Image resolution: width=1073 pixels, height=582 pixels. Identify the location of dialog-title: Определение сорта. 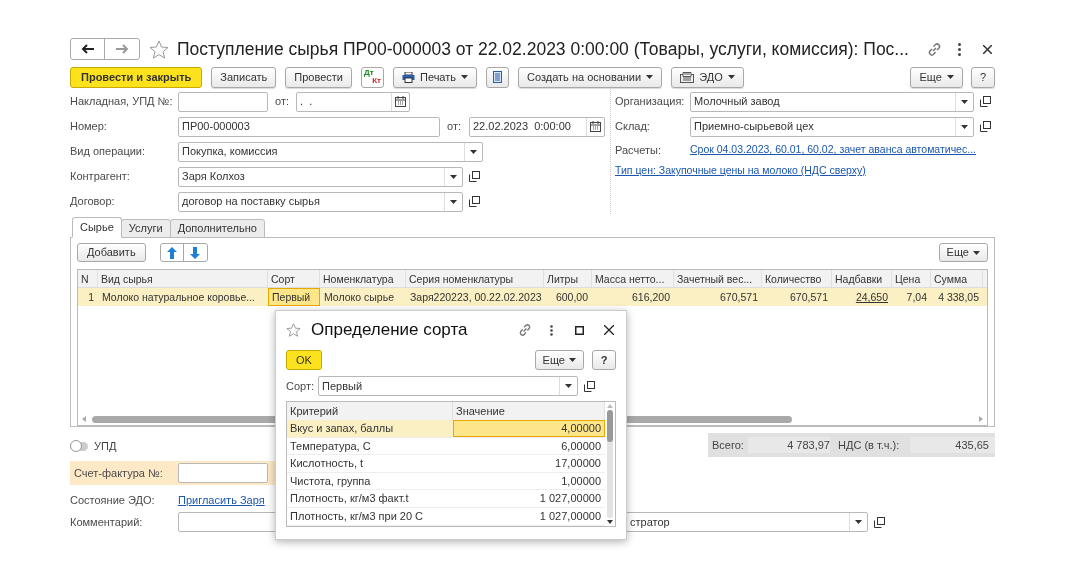
(389, 330).